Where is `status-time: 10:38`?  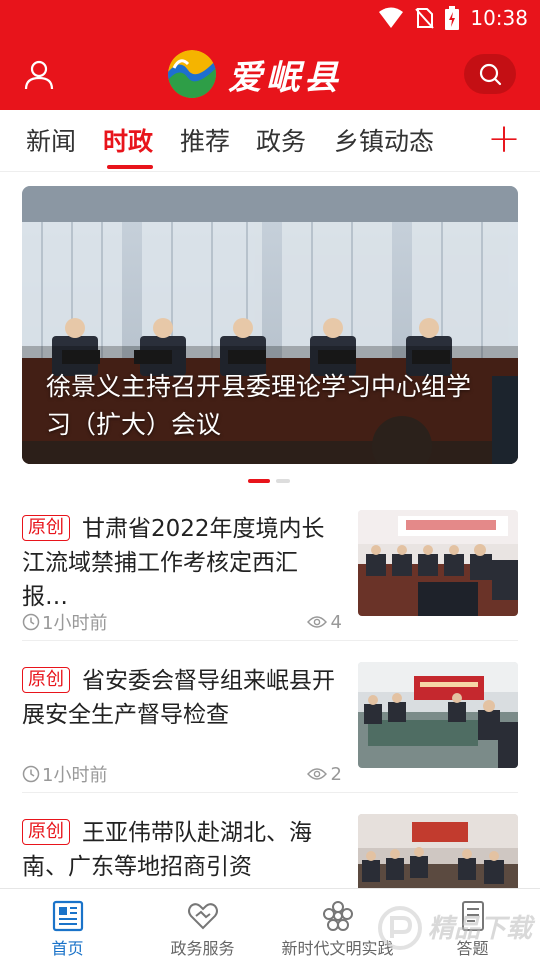
status-time: 10:38 is located at coordinates (499, 18).